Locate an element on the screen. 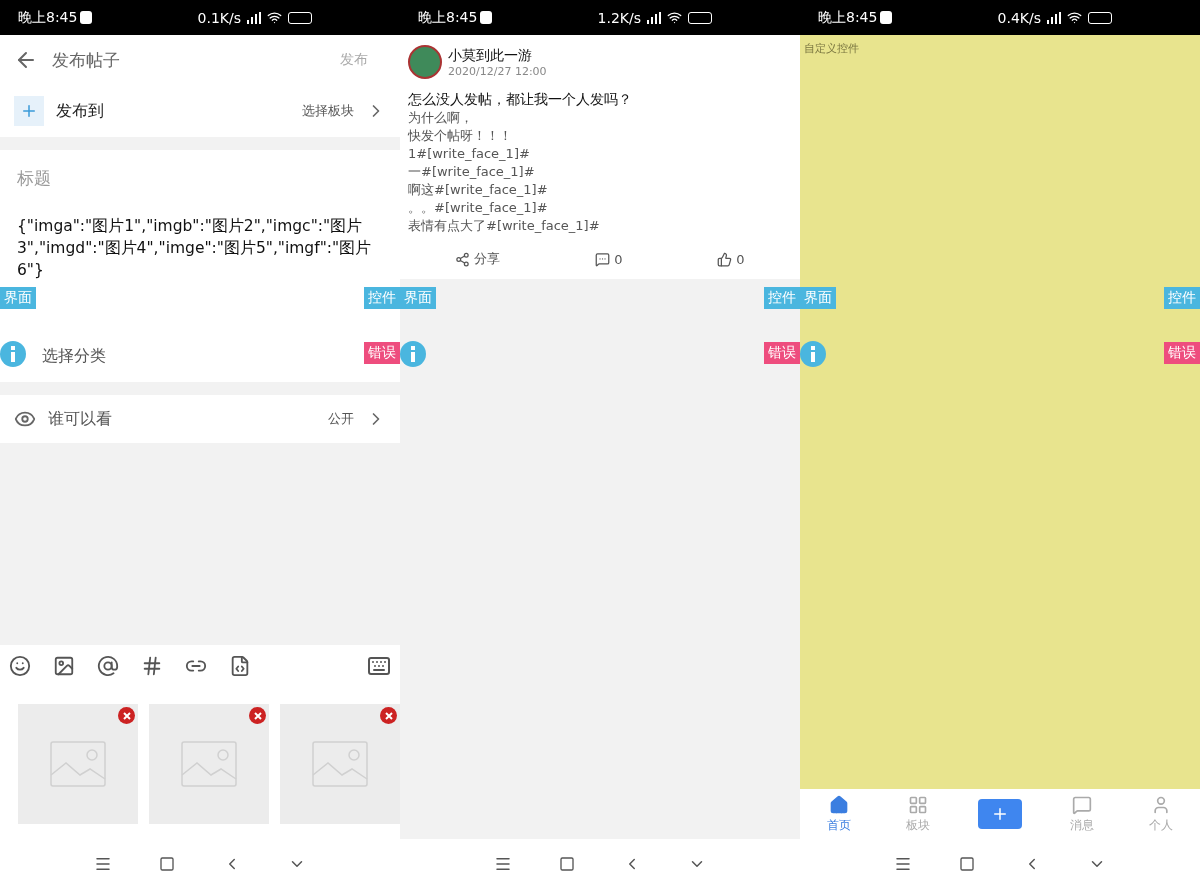  author-name: 小莫到此一游 is located at coordinates (497, 55).